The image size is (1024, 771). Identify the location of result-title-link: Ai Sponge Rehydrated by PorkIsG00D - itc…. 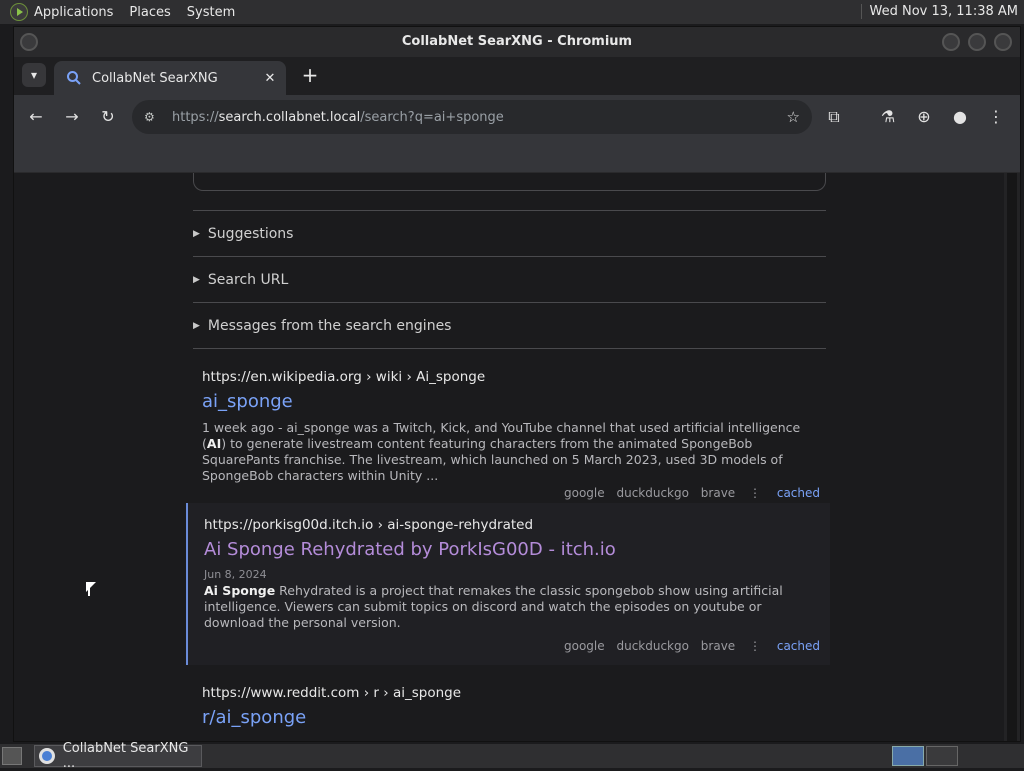
(512, 549).